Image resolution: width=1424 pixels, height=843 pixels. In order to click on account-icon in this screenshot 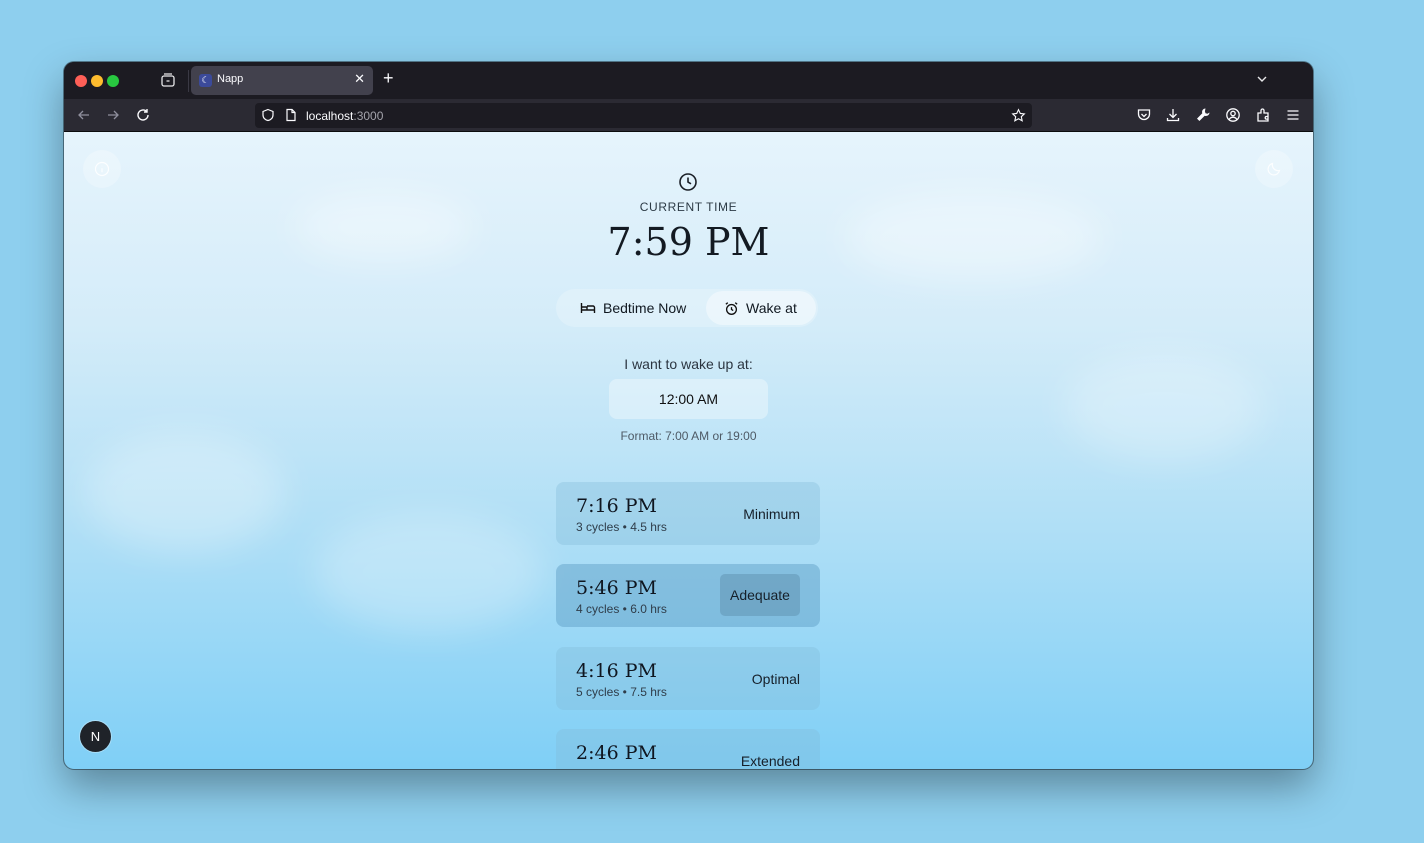, I will do `click(1233, 115)`.